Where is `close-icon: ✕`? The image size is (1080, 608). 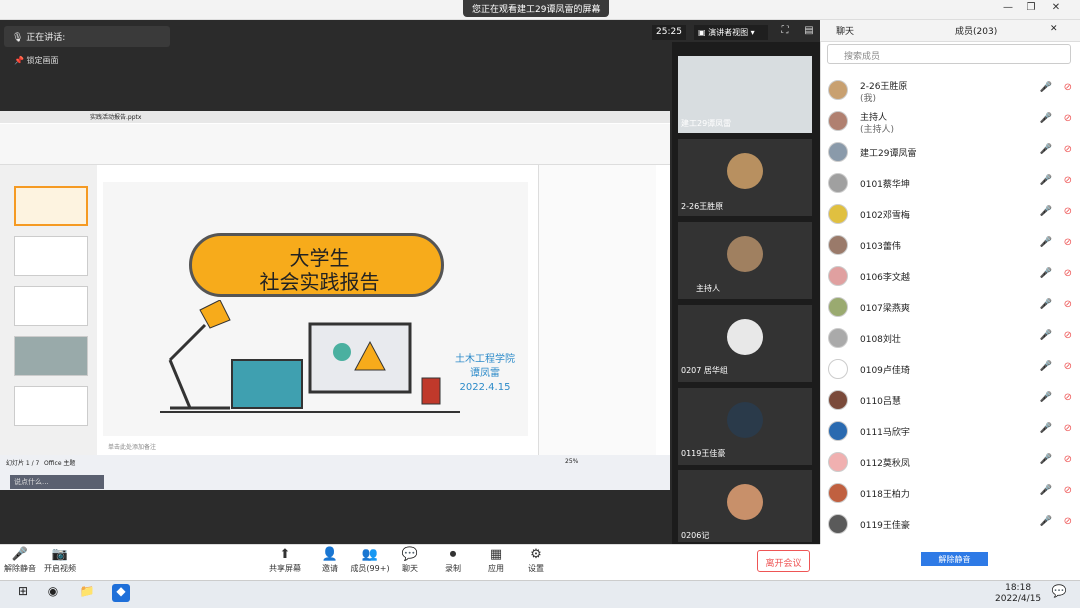
close-icon: ✕ is located at coordinates (1056, 10).